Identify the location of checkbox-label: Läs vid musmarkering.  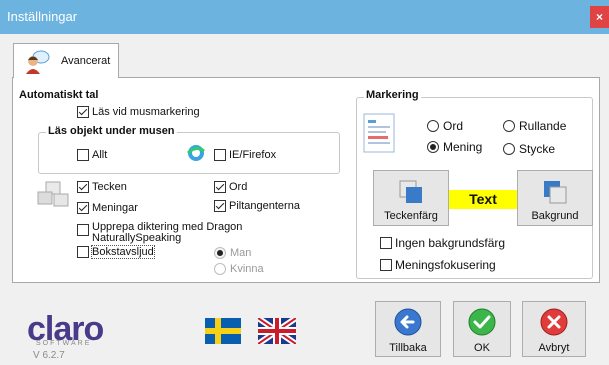
(146, 112).